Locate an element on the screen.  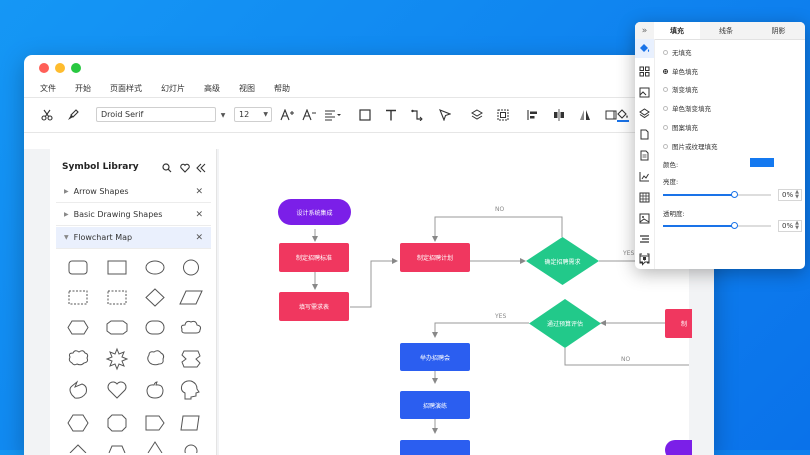
color-swatch is located at coordinates (762, 162).